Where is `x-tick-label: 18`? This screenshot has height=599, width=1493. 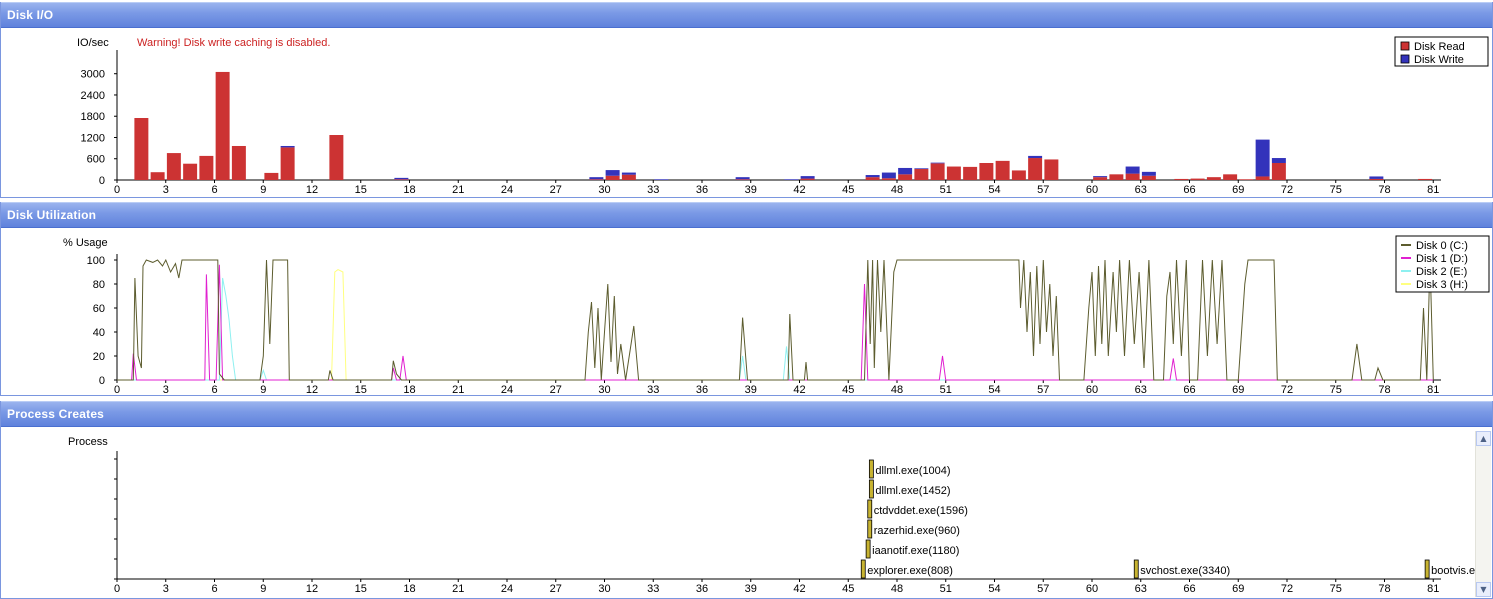 x-tick-label: 18 is located at coordinates (409, 190).